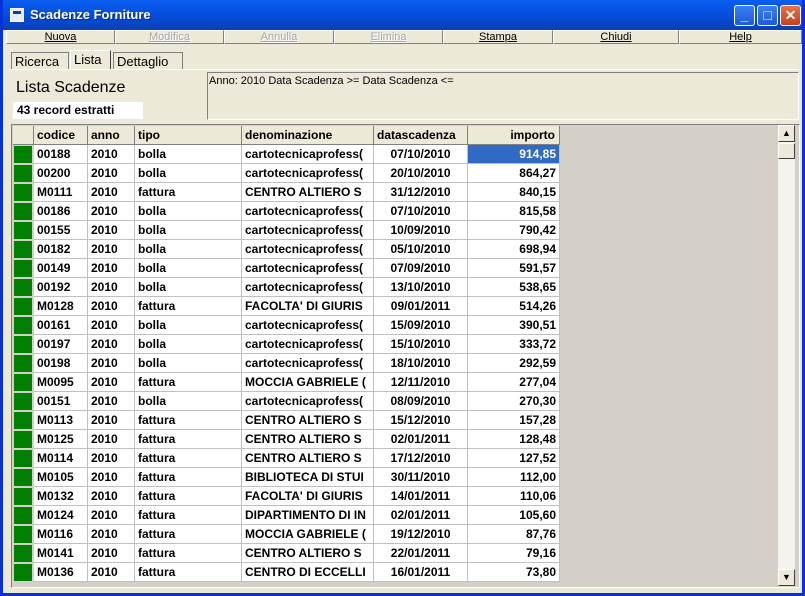 This screenshot has height=596, width=805. Describe the element at coordinates (61, 230) in the screenshot. I see `cell-codice: 00155` at that location.